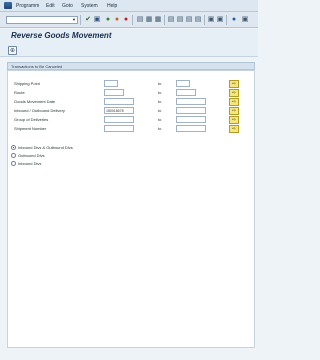  Describe the element at coordinates (31, 155) in the screenshot. I see `radio-outbound-label: Outbound Dlvs` at that location.